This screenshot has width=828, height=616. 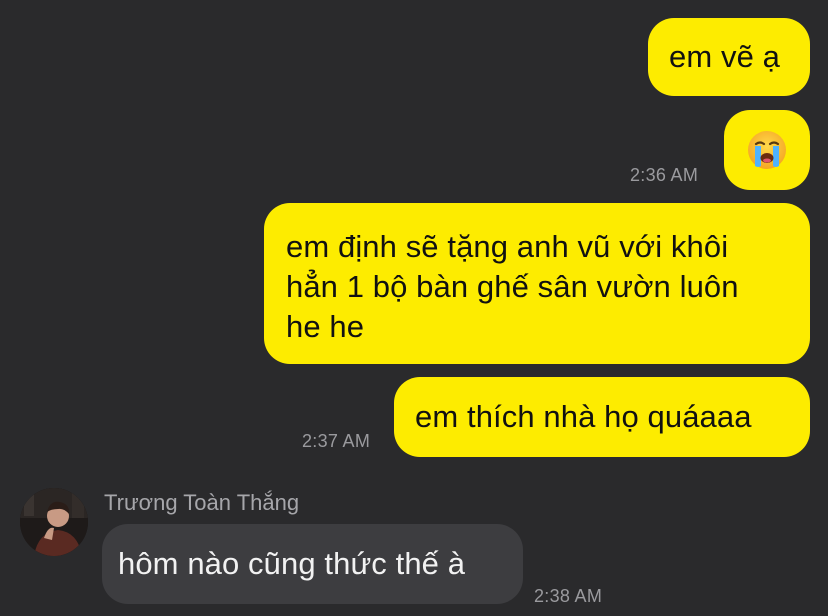 I want to click on sender-name: Trương Toàn Thắng, so click(x=202, y=502).